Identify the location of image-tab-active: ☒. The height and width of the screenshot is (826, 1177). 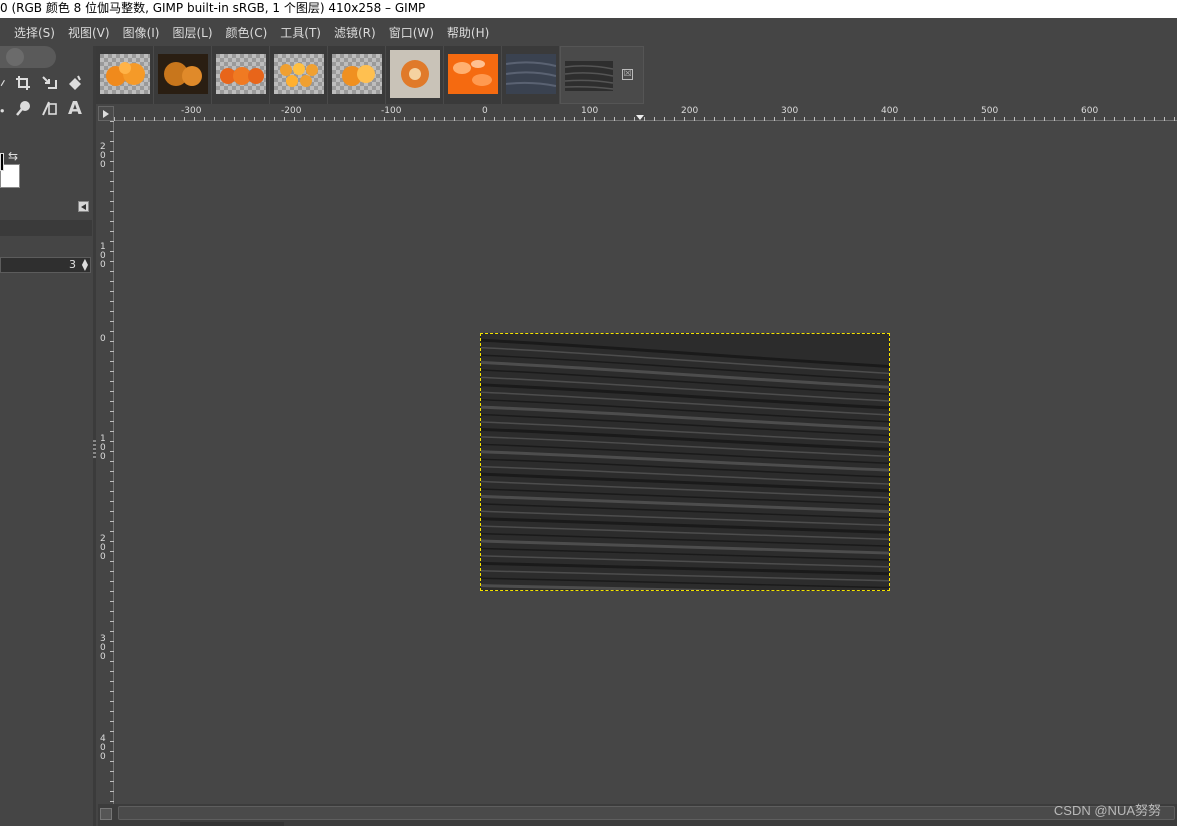
(602, 75).